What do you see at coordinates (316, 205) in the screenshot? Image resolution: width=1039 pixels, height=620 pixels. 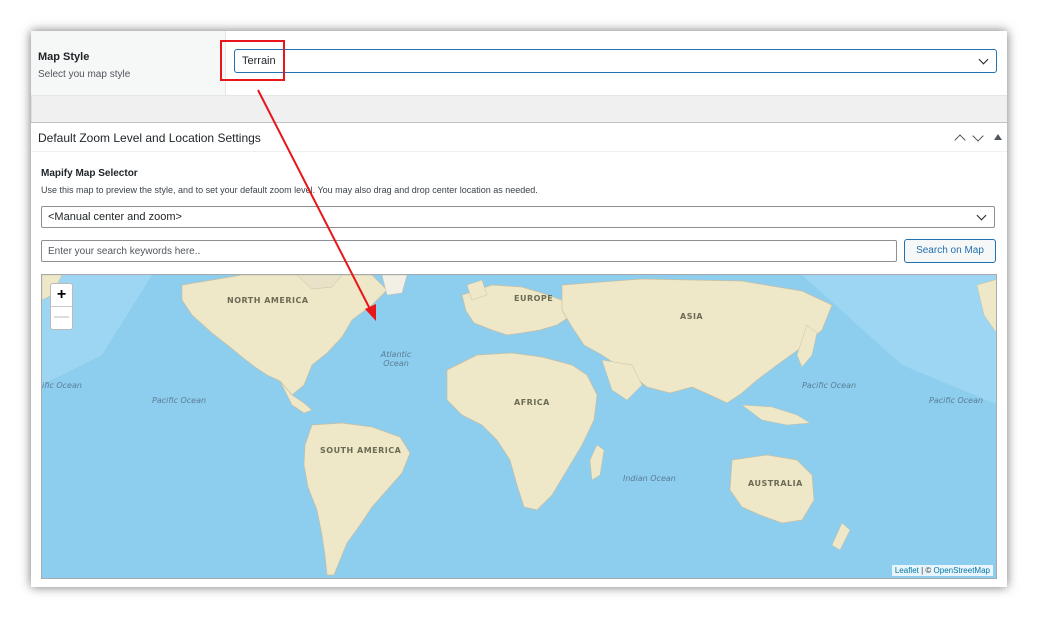 I see `annotation-arrow` at bounding box center [316, 205].